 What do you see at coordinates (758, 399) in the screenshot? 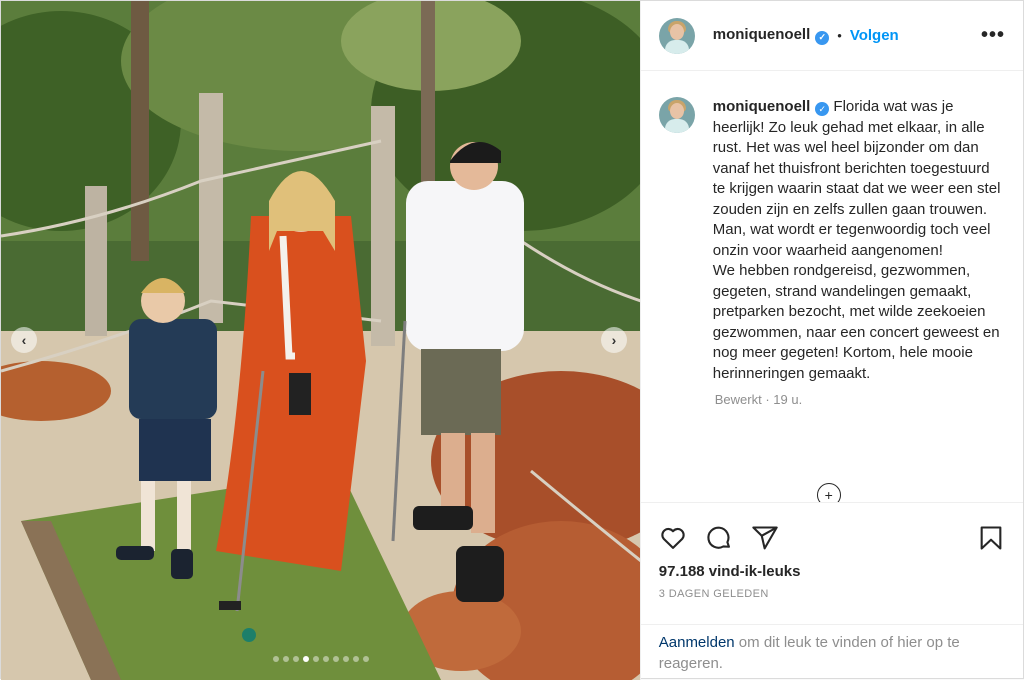
I see `caption-meta: Bewerkt · 19 u.` at bounding box center [758, 399].